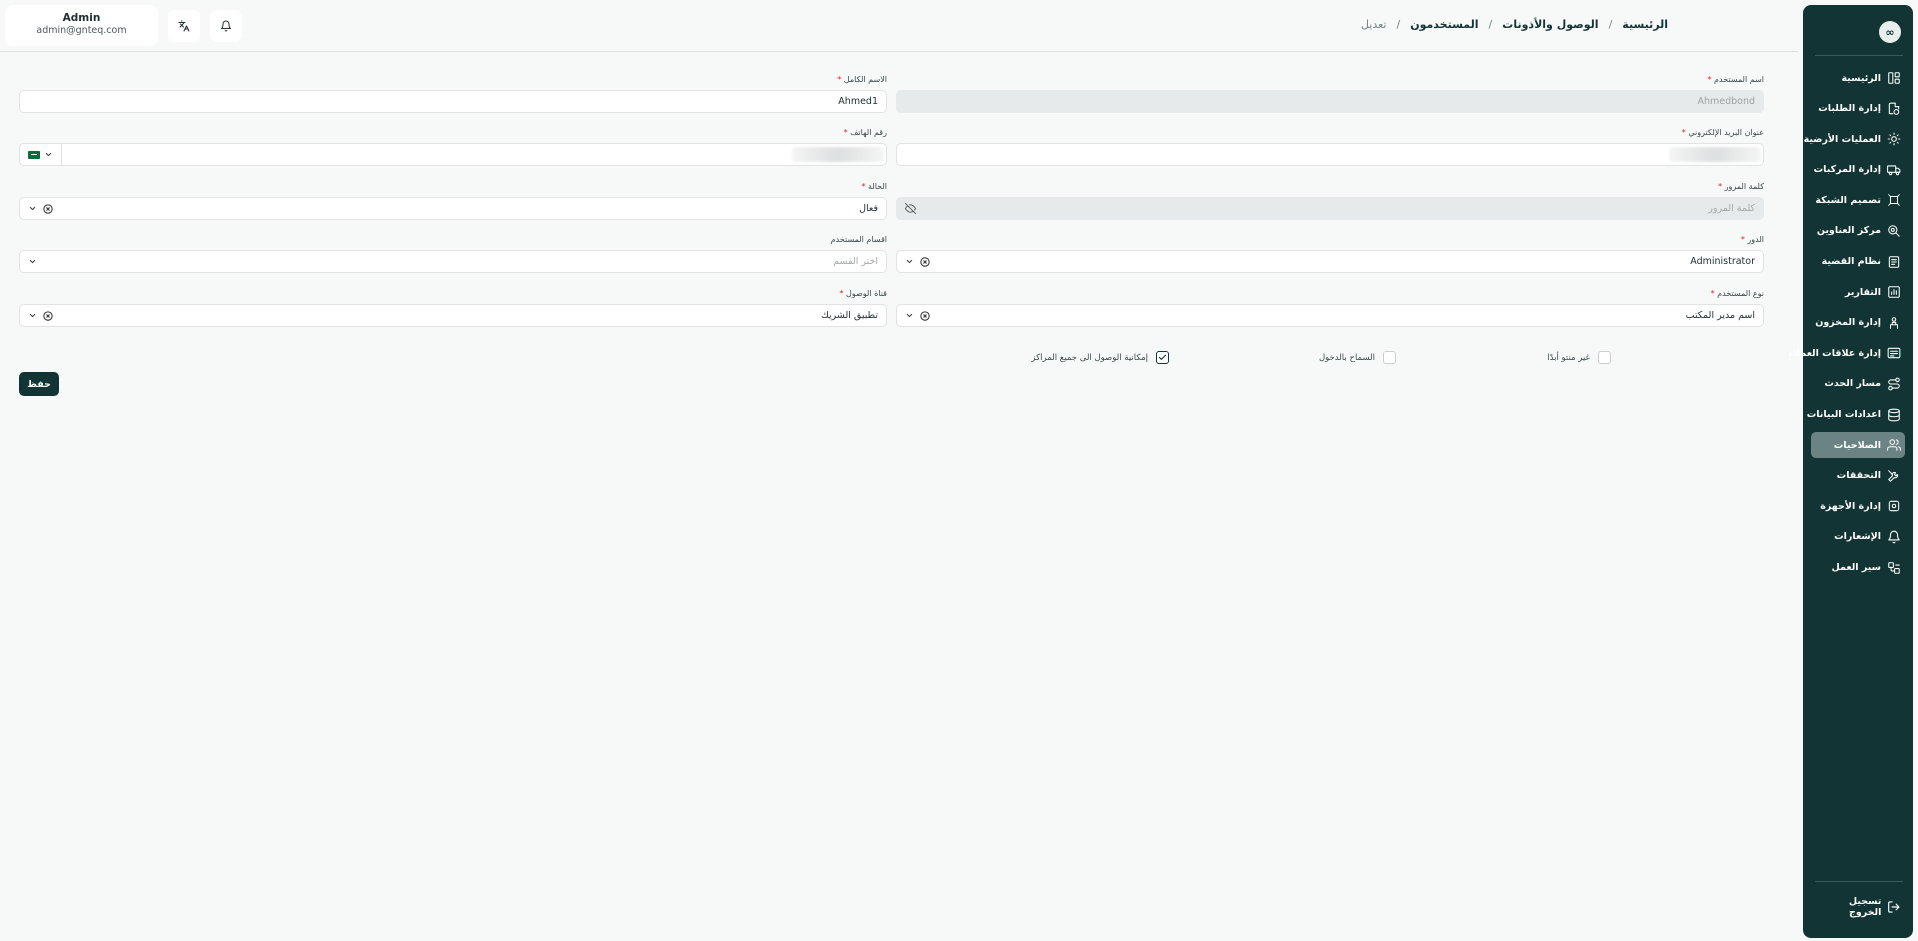  I want to click on translate-icon, so click(184, 26).